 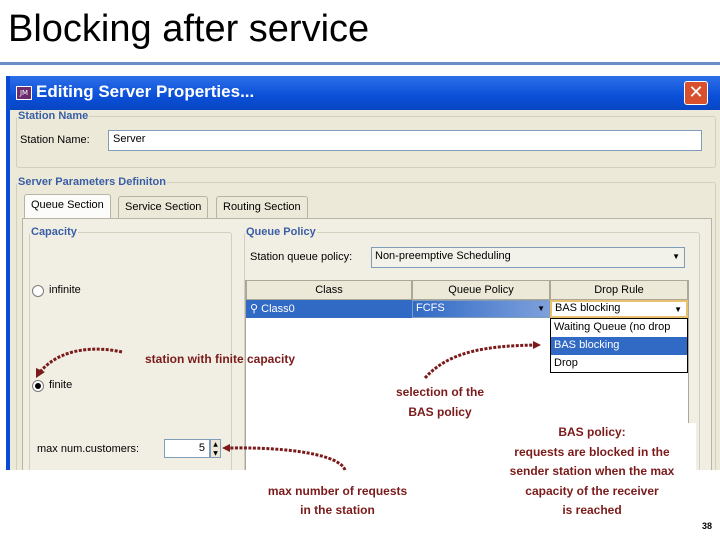 What do you see at coordinates (439, 392) in the screenshot?
I see `annotation-line: selection of the` at bounding box center [439, 392].